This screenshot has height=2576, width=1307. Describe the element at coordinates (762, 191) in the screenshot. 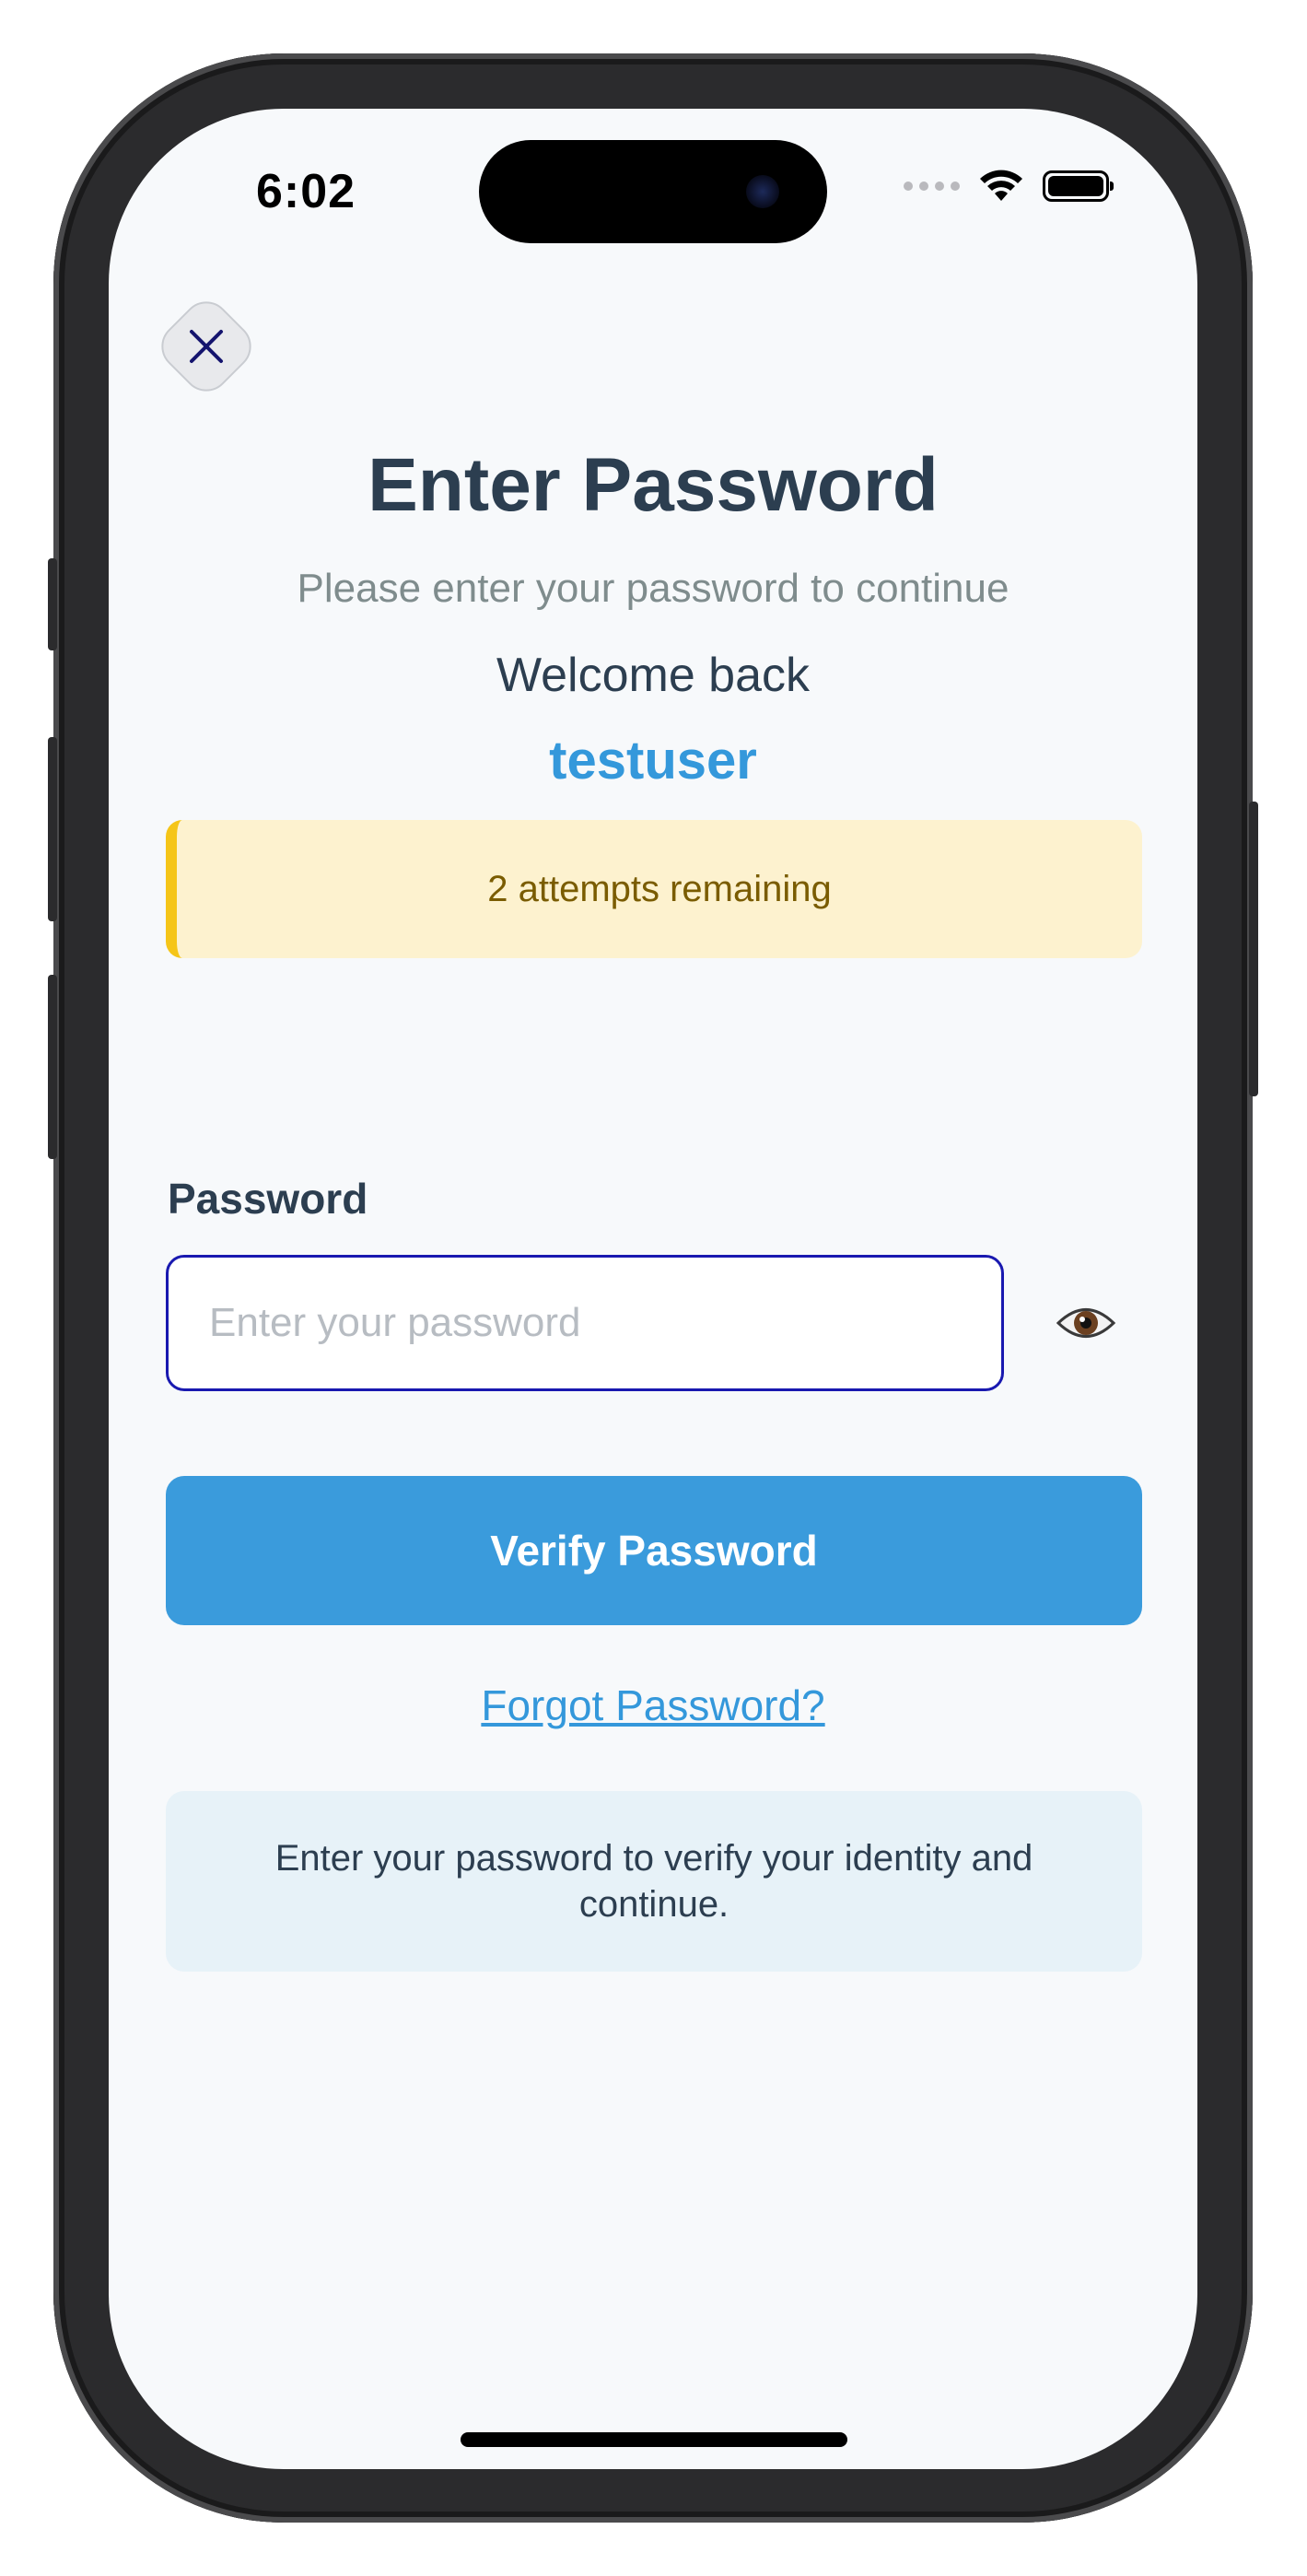

I see `camera-icon` at that location.